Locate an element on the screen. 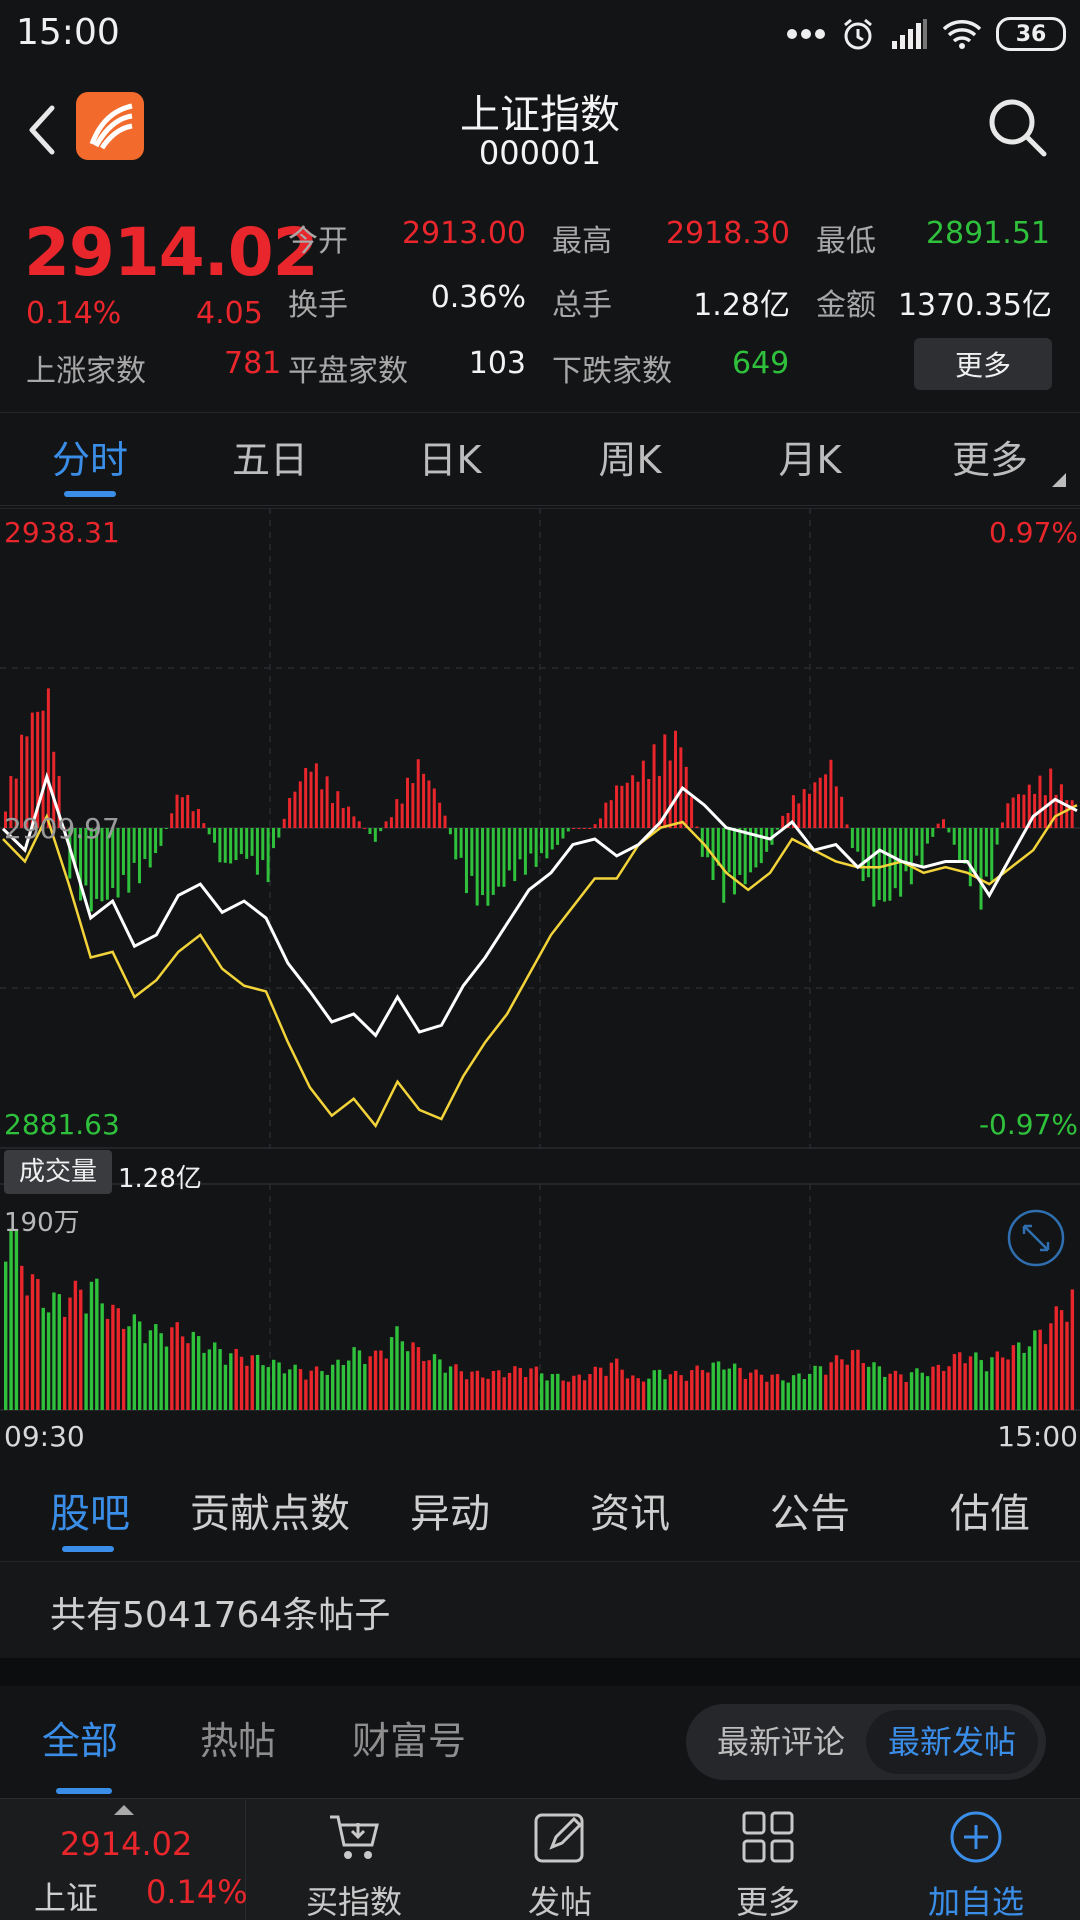 The width and height of the screenshot is (1080, 1920). filter-hot: 热帖 is located at coordinates (238, 1741).